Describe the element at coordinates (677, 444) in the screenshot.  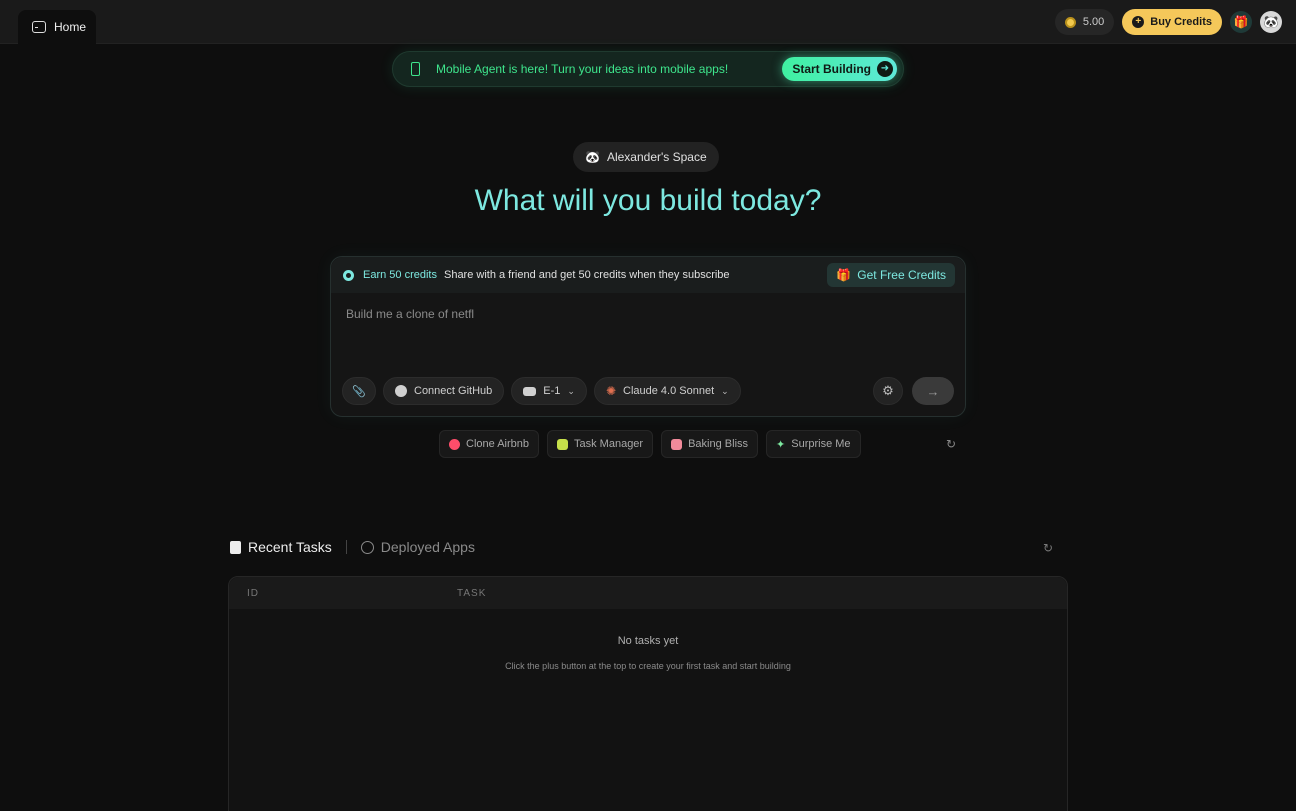
I see `cake-icon` at that location.